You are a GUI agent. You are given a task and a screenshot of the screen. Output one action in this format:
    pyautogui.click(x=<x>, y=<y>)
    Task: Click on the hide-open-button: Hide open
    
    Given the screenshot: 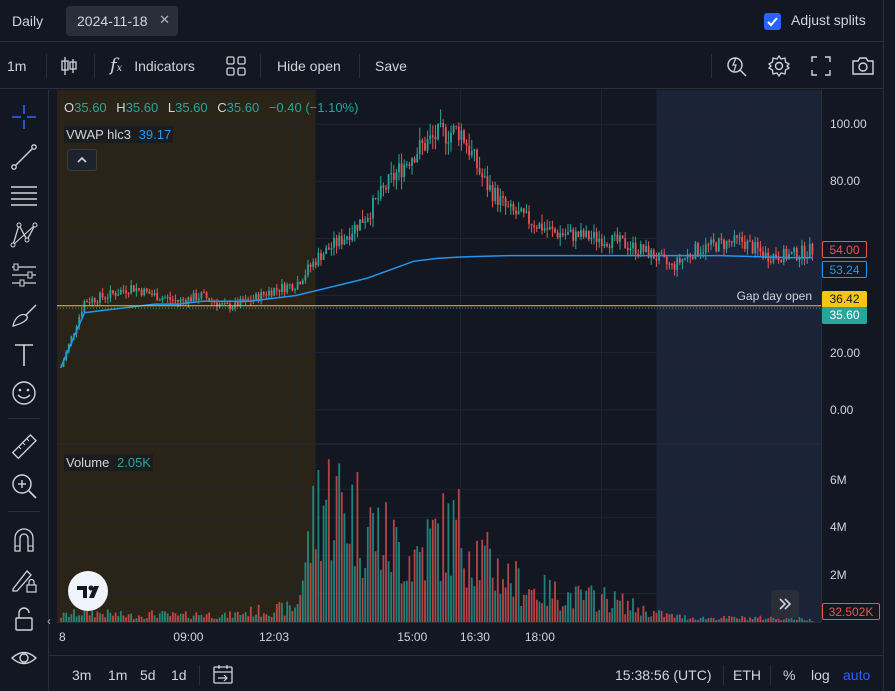 What is the action you would take?
    pyautogui.click(x=309, y=66)
    